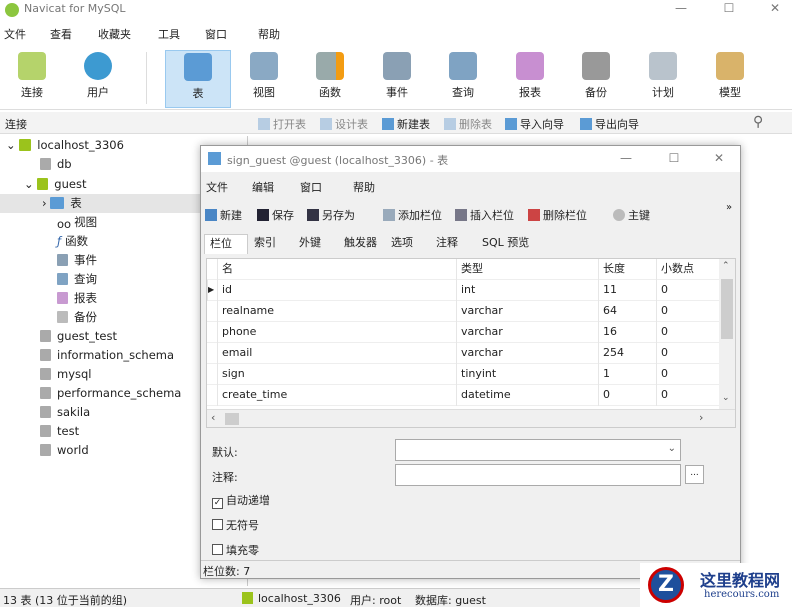 The image size is (792, 608). What do you see at coordinates (336, 269) in the screenshot?
I see `column-header-name: 名` at bounding box center [336, 269].